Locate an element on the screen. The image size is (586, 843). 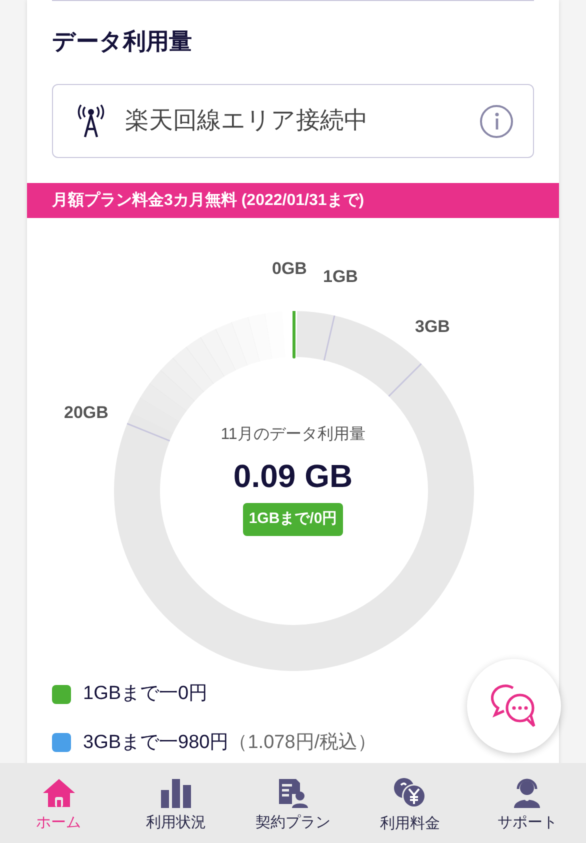
gauge-caption: 11月のデータ利用量 is located at coordinates (293, 434).